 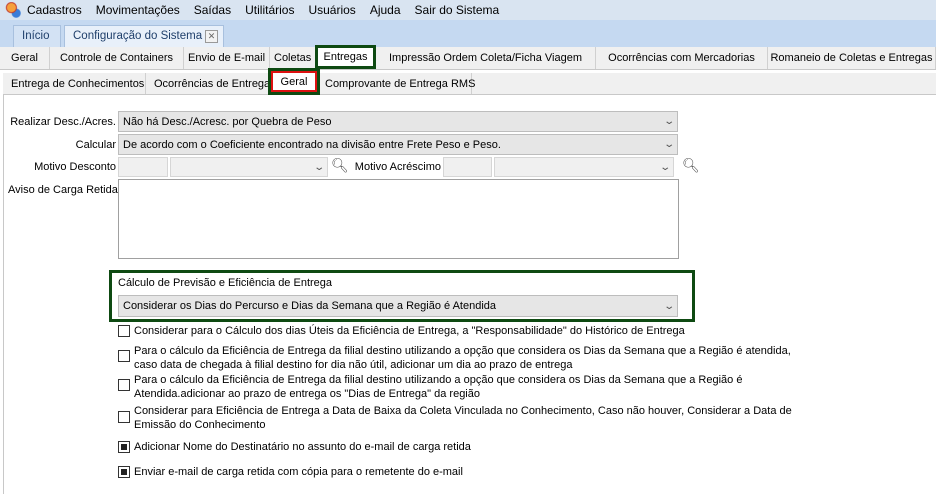 I want to click on tab-label: Entregas, so click(x=345, y=57).